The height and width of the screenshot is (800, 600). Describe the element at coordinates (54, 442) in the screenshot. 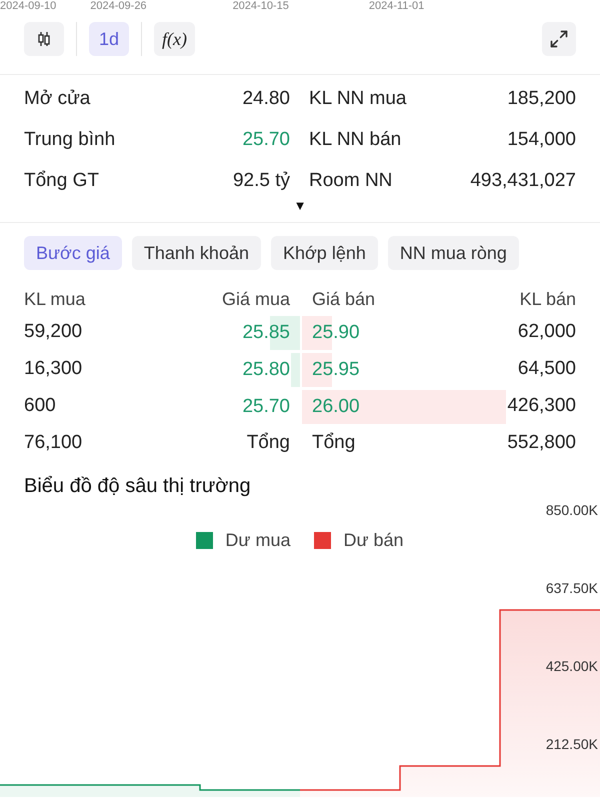

I see `total-buy-volume: 76,100` at that location.